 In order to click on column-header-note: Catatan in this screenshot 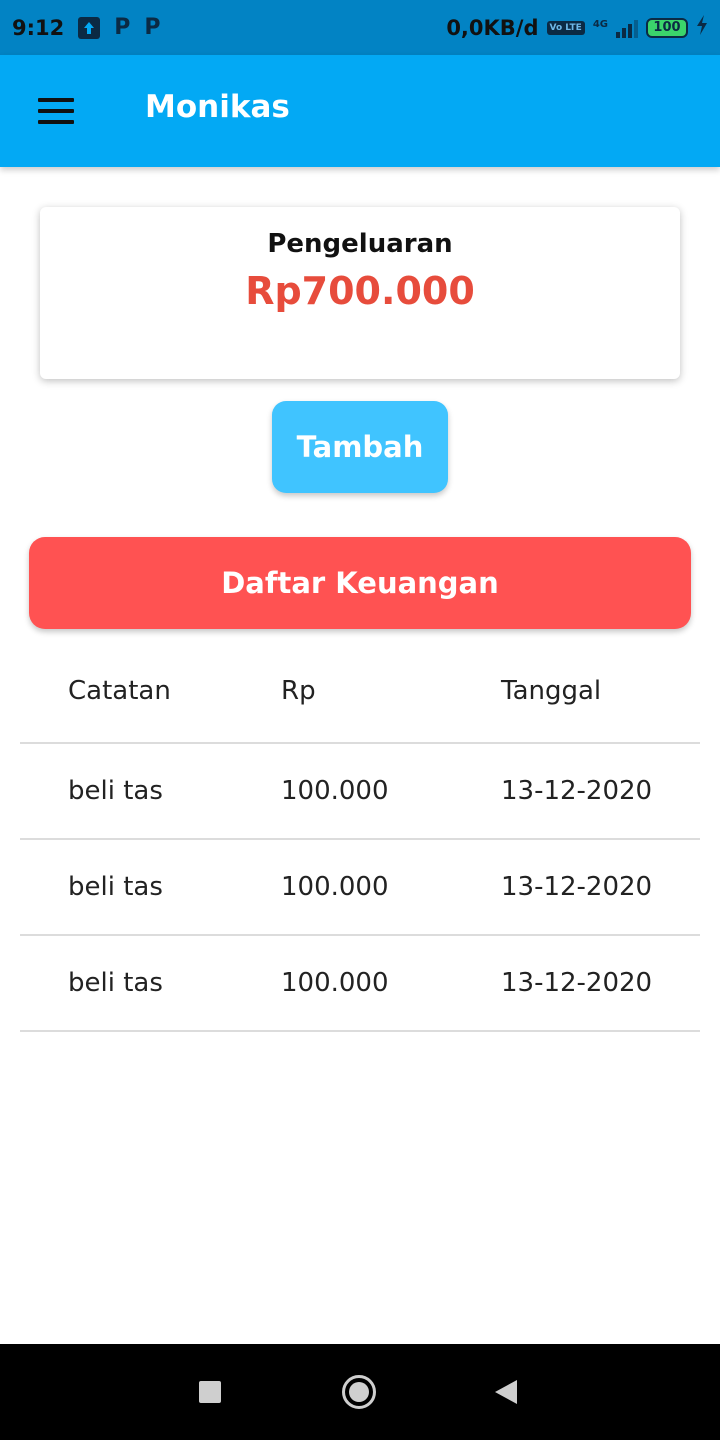, I will do `click(119, 691)`.